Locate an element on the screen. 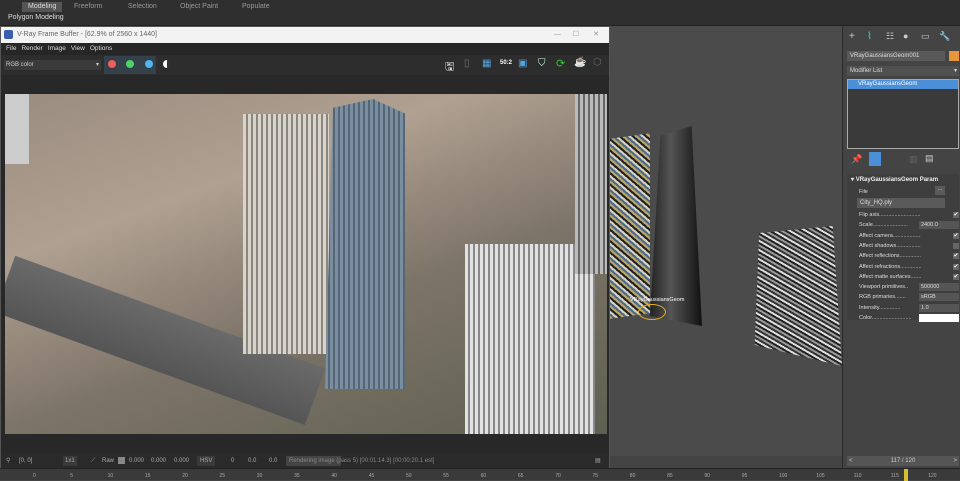 The width and height of the screenshot is (960, 481). channel-value: RGB color is located at coordinates (20, 65).